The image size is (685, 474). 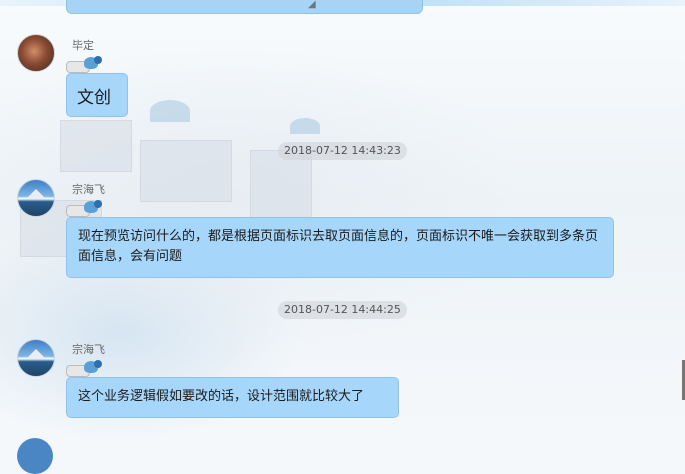 I want to click on image-icon: ◢, so click(x=312, y=5).